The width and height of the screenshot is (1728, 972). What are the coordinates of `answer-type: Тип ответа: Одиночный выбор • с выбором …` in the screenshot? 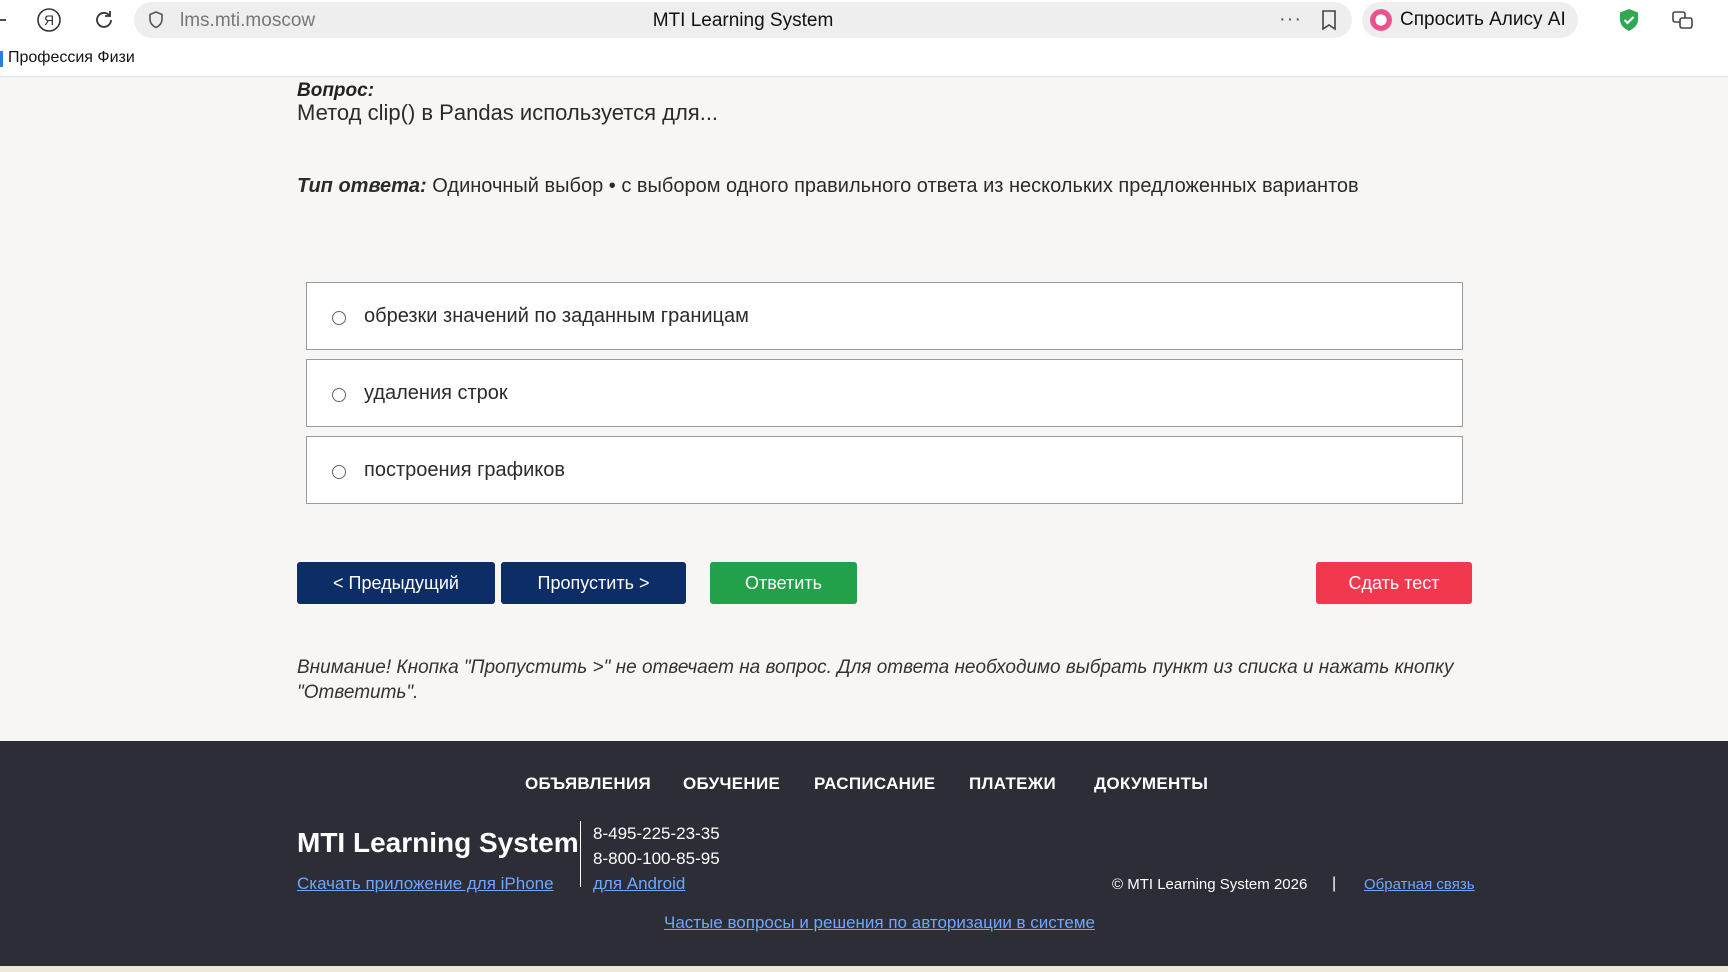 It's located at (828, 186).